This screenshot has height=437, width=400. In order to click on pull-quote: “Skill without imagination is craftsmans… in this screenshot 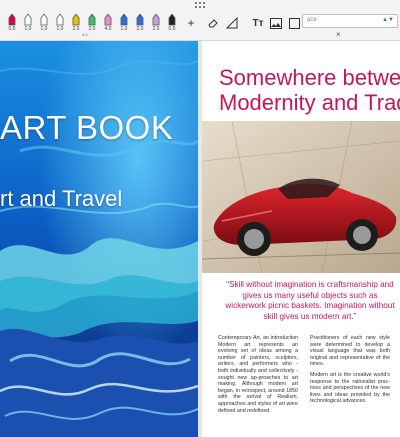, I will do `click(310, 300)`.